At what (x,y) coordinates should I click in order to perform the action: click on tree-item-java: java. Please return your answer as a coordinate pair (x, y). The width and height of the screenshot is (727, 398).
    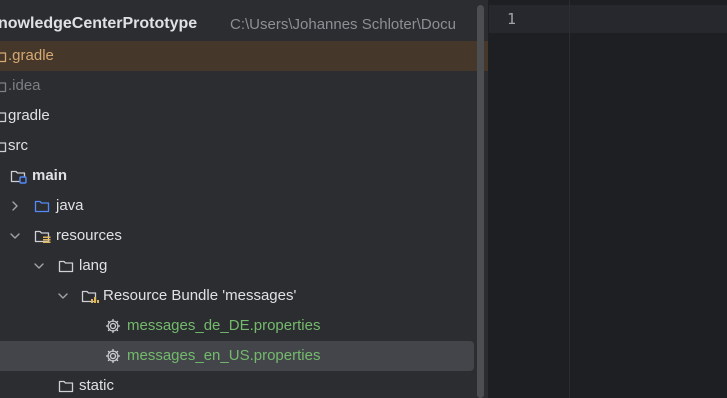
    Looking at the image, I should click on (238, 206).